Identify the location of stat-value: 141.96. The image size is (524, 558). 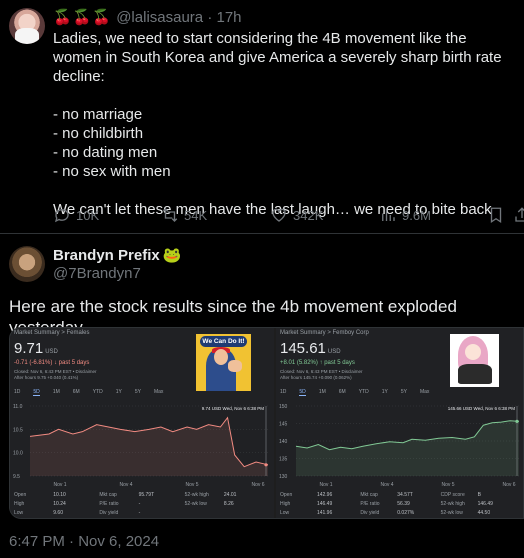
(324, 512).